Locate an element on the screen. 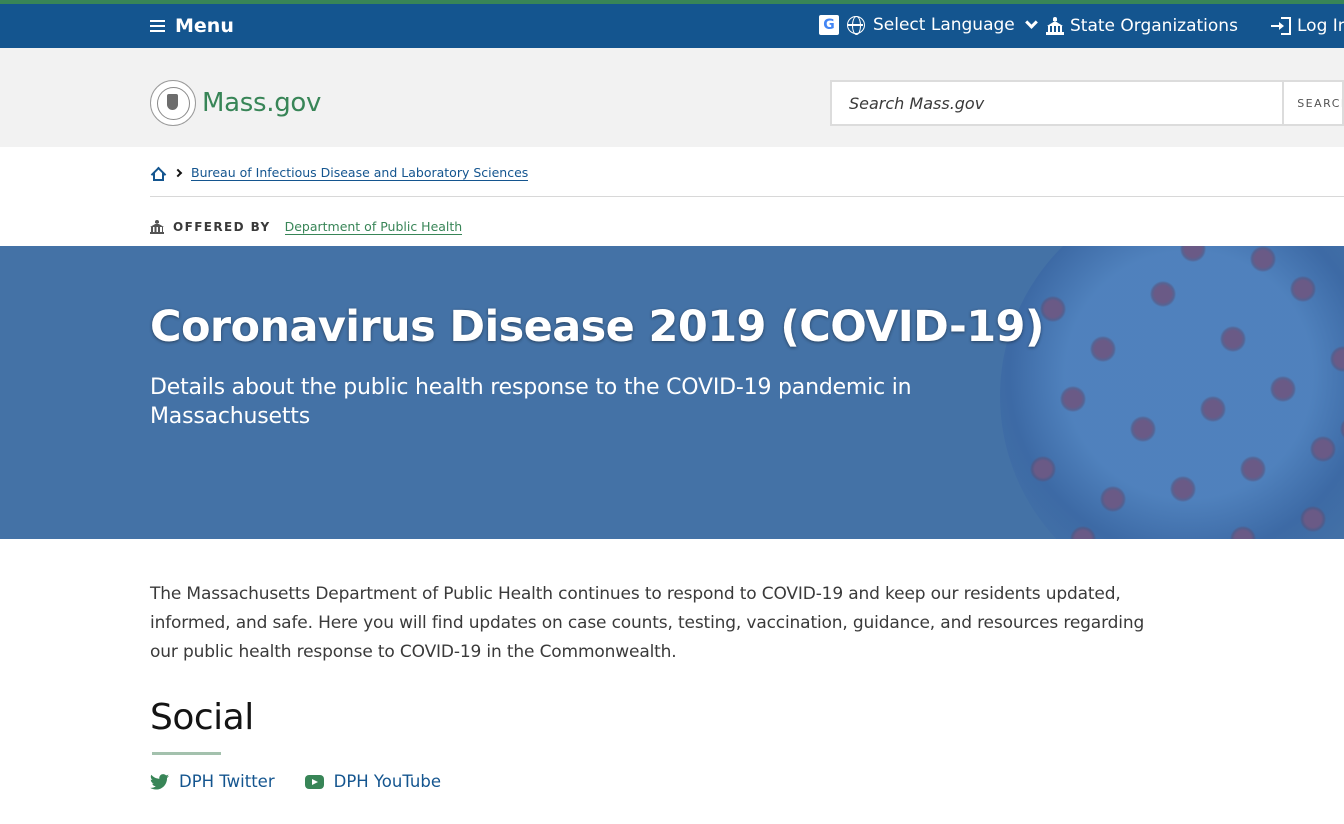  divider is located at coordinates (747, 196).